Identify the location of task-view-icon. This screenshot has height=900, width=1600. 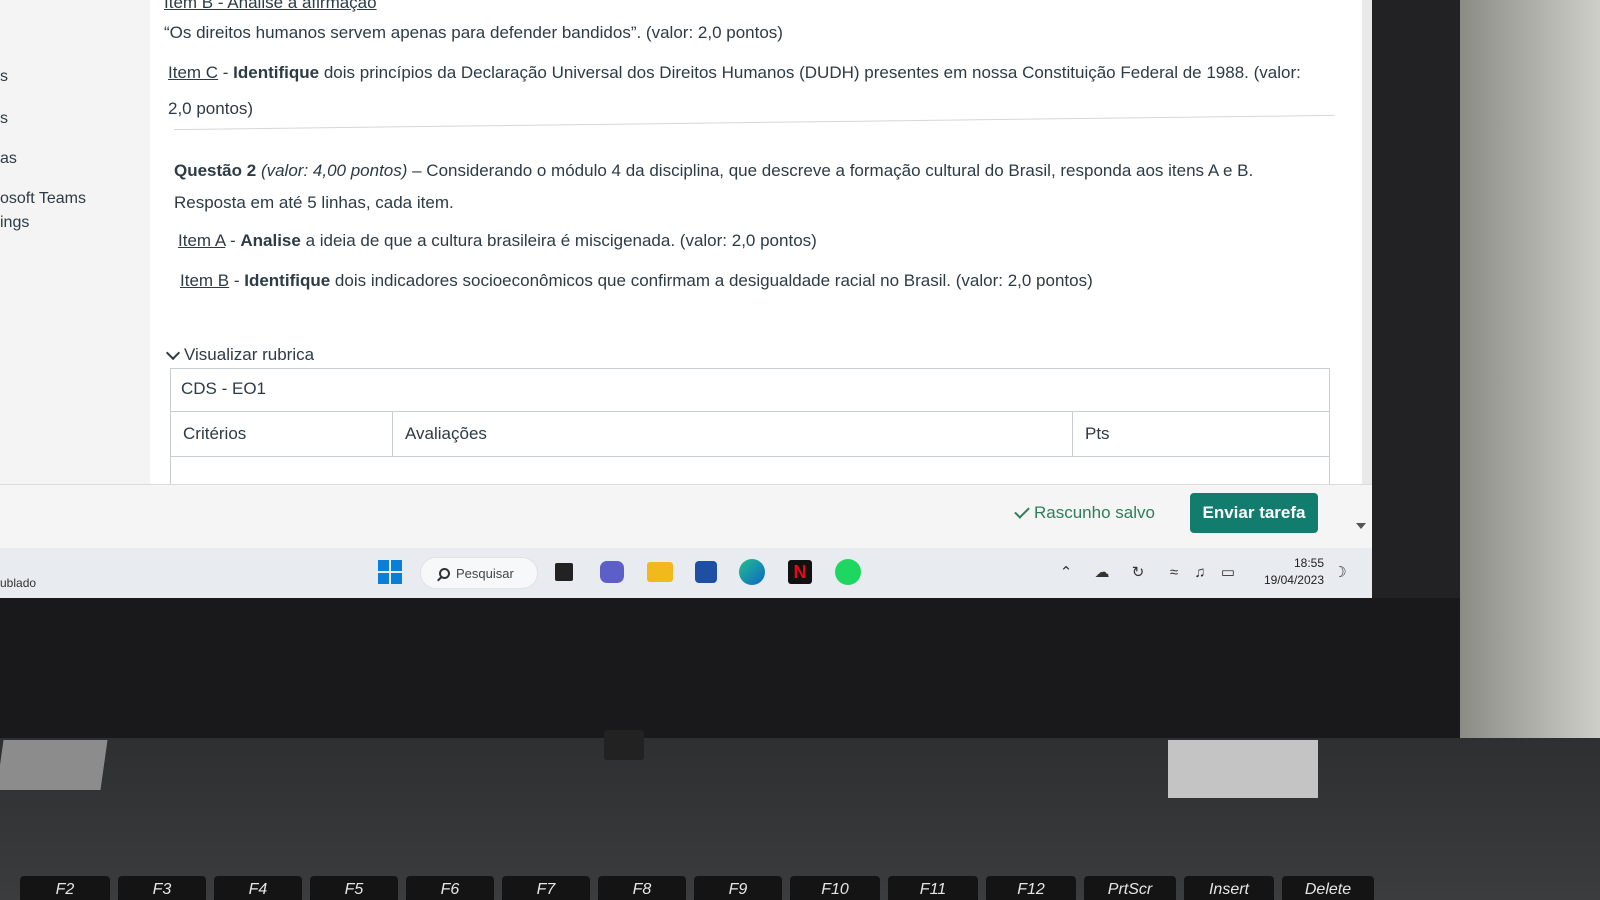
(564, 572).